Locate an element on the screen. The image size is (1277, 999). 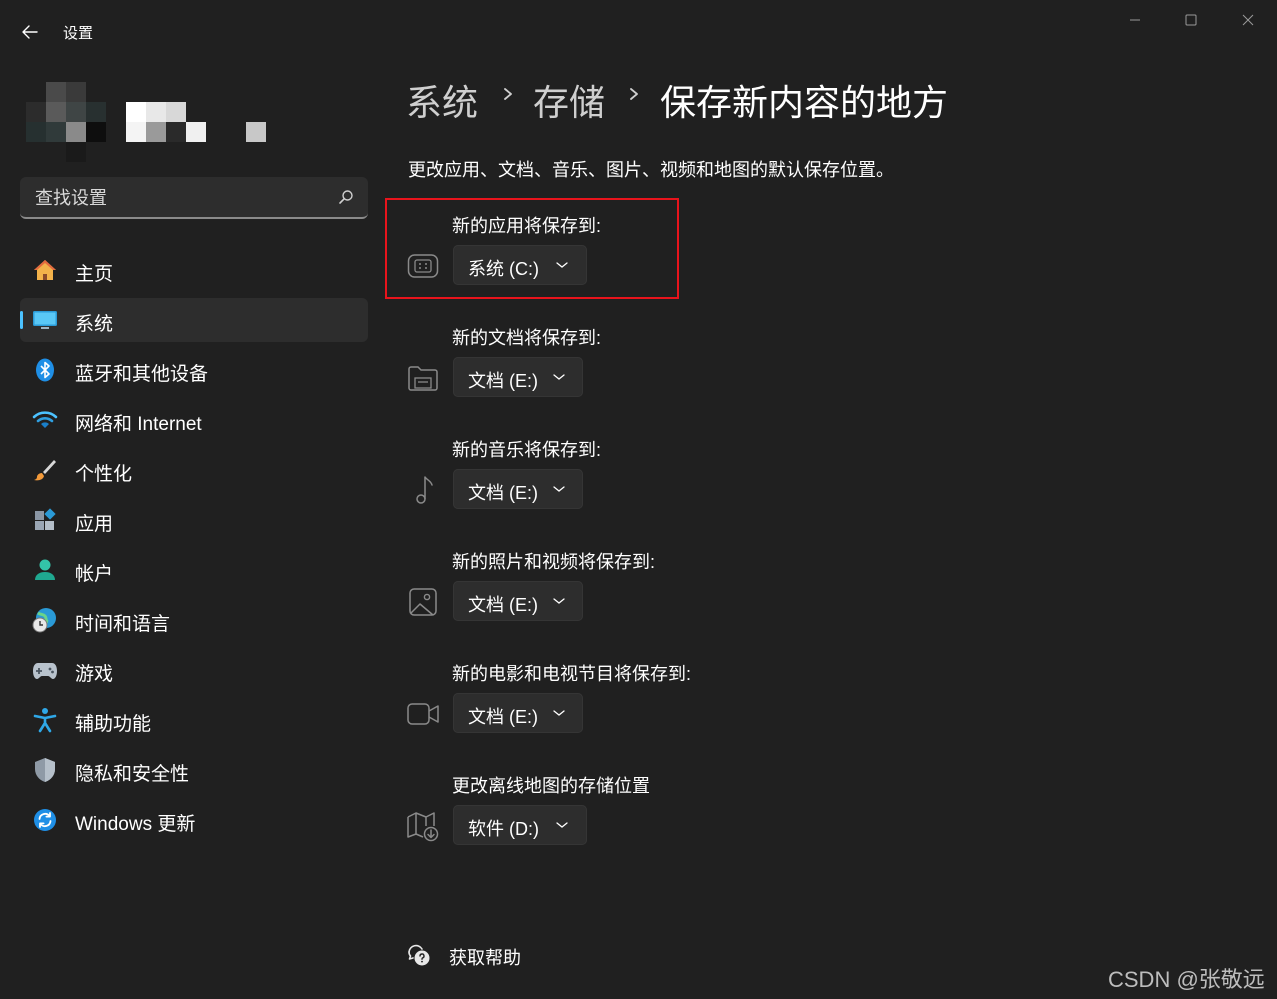
paintbrush-icon is located at coordinates (45, 470).